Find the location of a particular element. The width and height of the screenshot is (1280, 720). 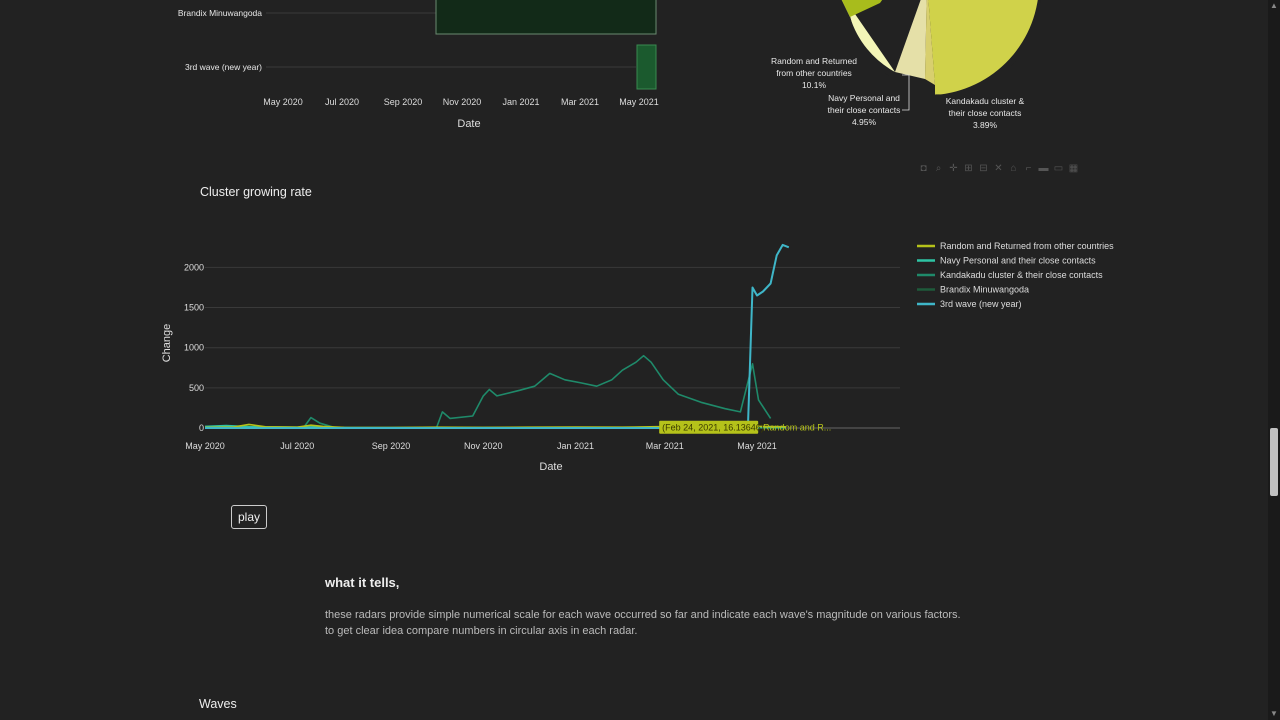

legend-item: Navy Personal and their close contacts is located at coordinates (1006, 261).